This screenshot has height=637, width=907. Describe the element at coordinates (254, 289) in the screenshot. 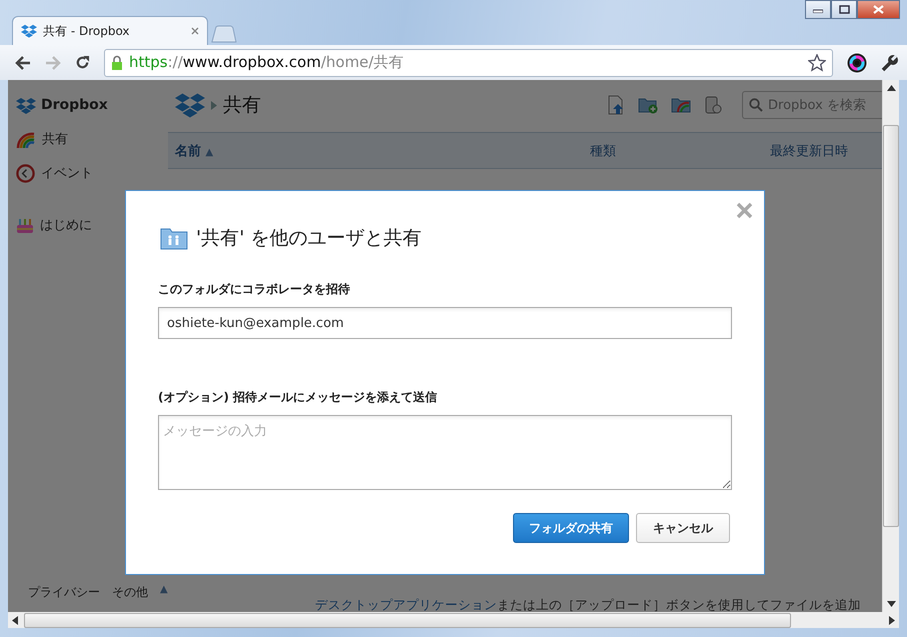

I see `invite-label: このフォルダにコラボレータを招待` at that location.